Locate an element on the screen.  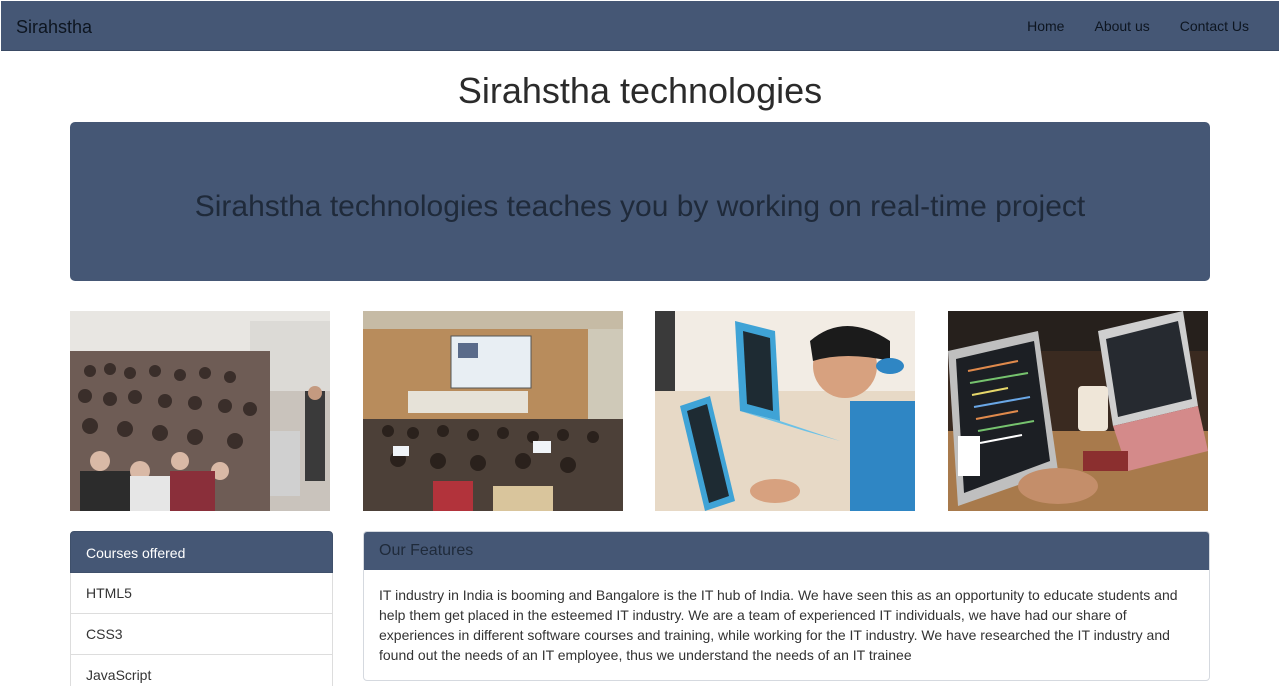
nav-links: Home About us Contact Us is located at coordinates (1138, 26).